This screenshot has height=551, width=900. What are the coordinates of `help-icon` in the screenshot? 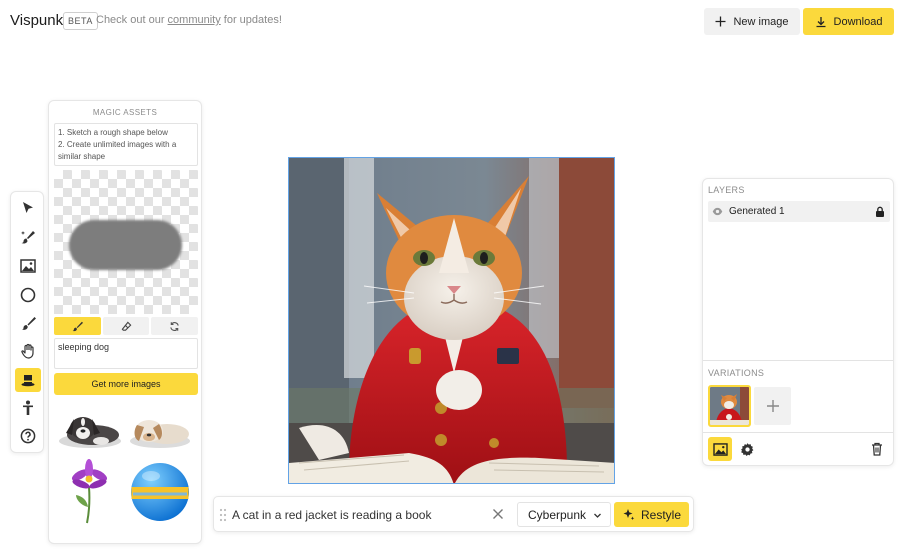 It's located at (28, 436).